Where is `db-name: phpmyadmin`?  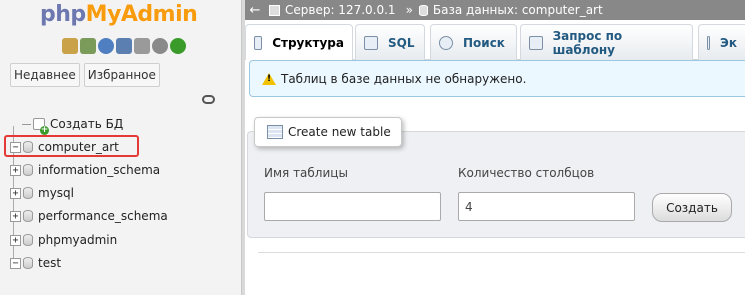 db-name: phpmyadmin is located at coordinates (77, 240).